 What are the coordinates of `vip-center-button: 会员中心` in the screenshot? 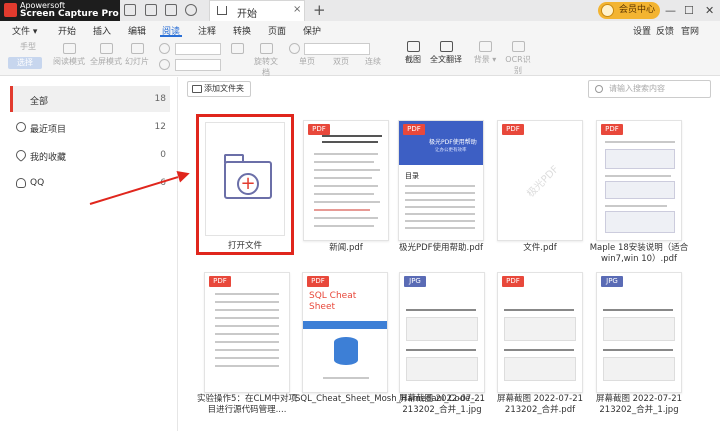 It's located at (629, 10).